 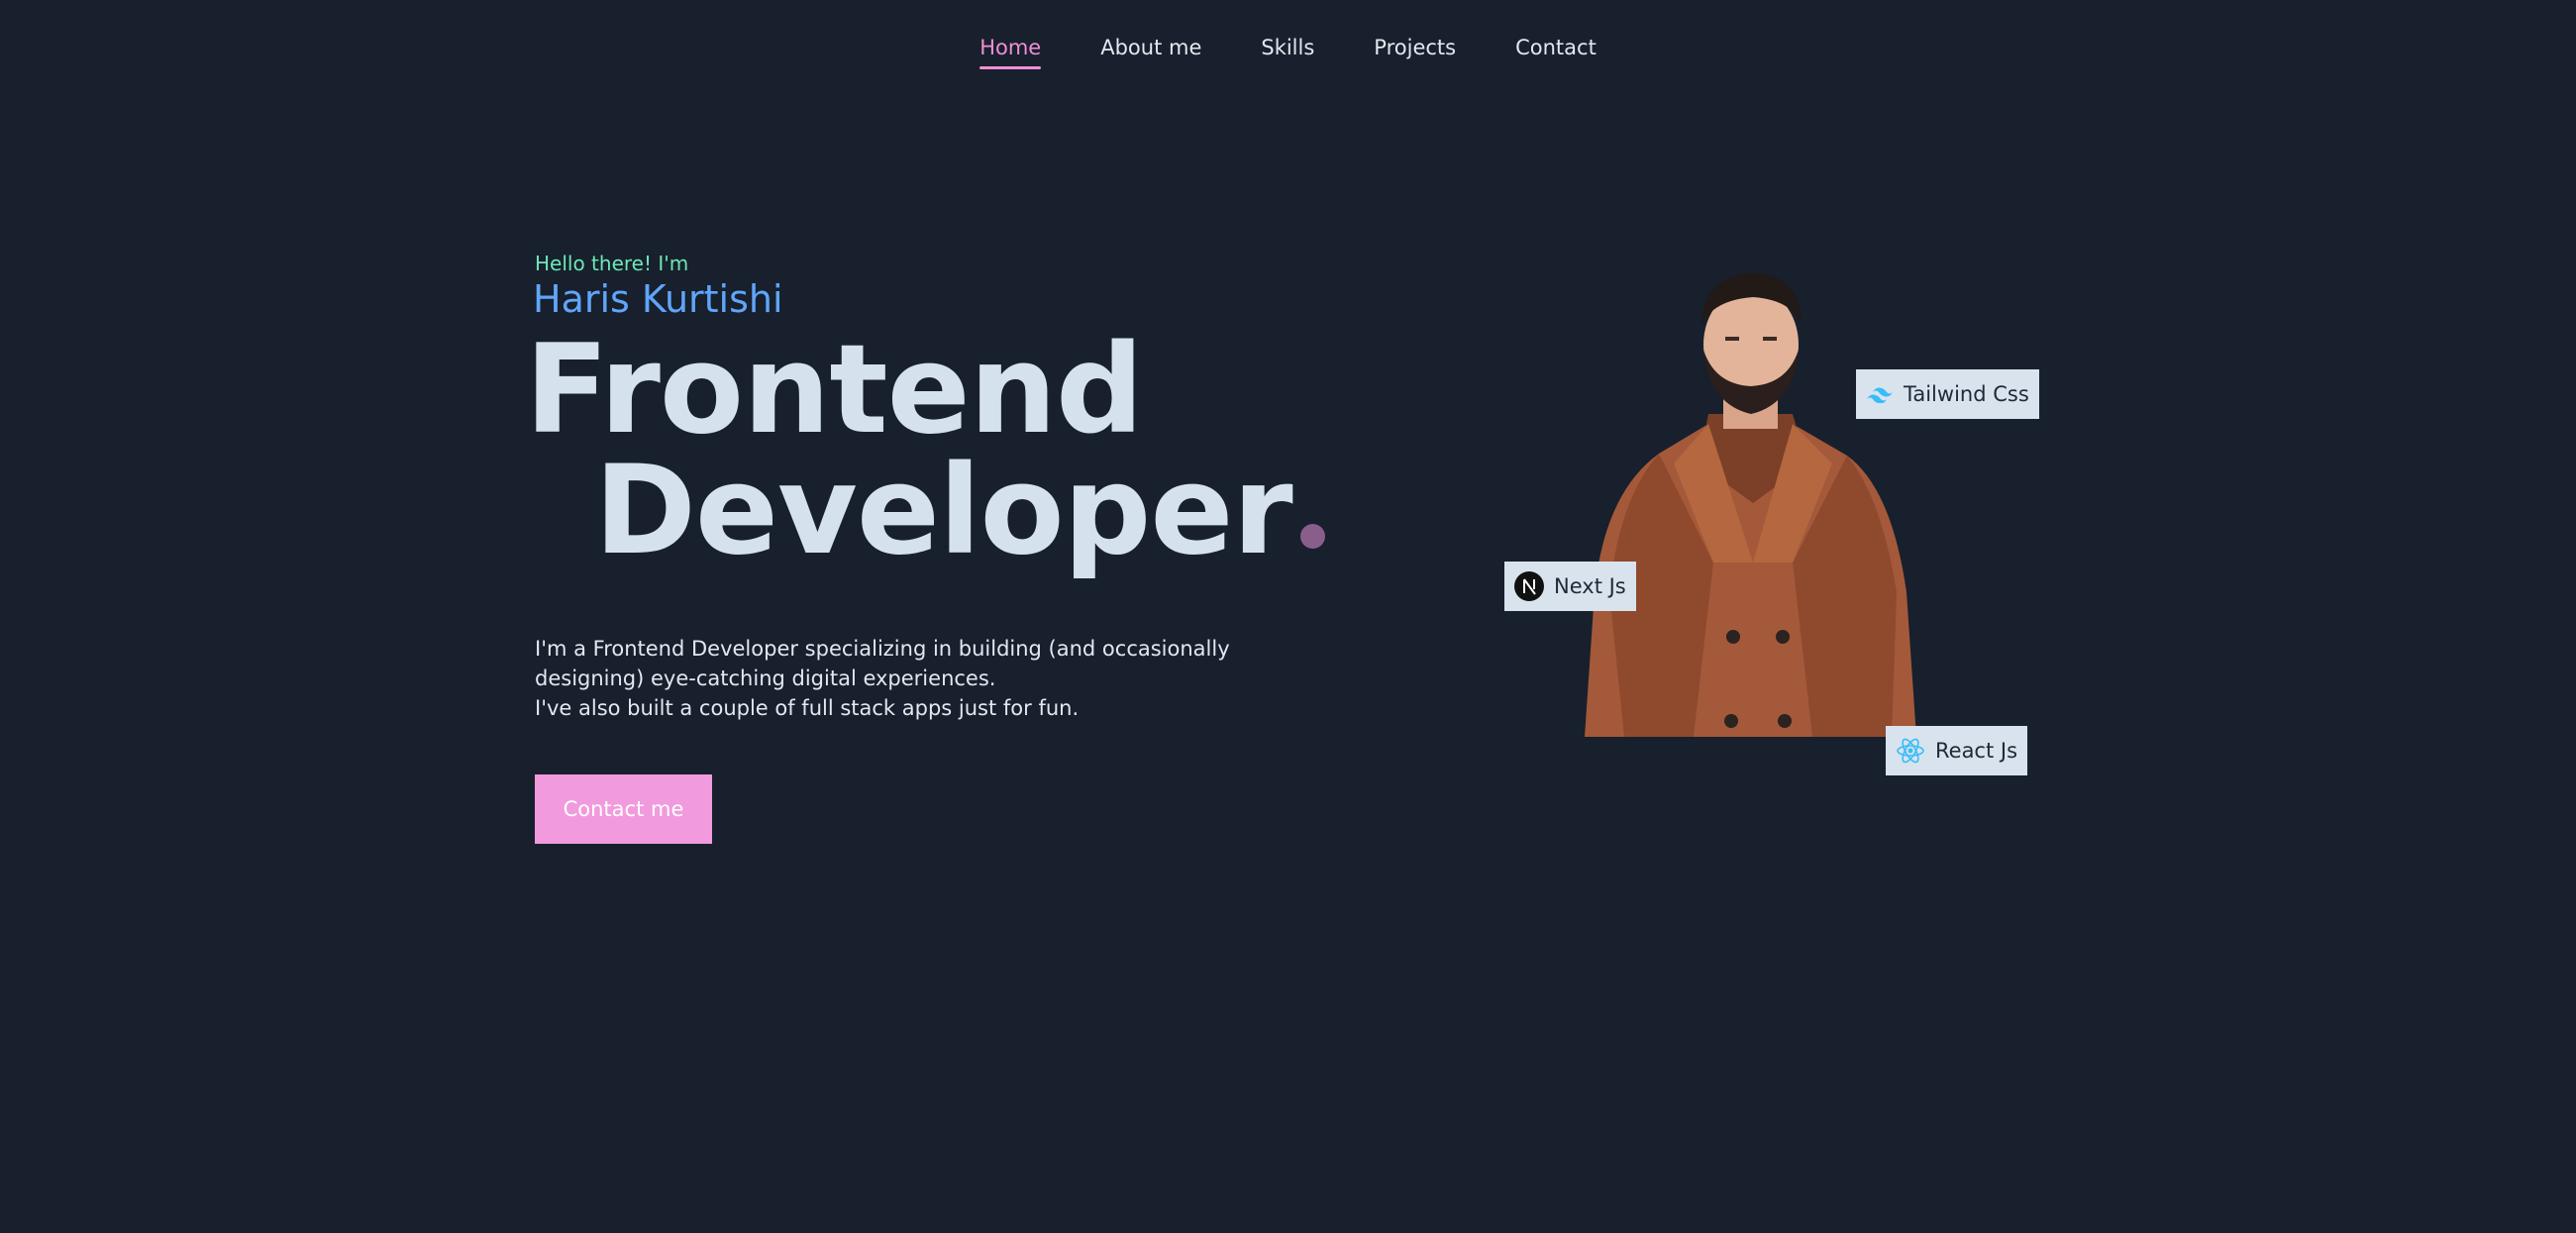 What do you see at coordinates (623, 809) in the screenshot?
I see `contact-me-button: Contact me` at bounding box center [623, 809].